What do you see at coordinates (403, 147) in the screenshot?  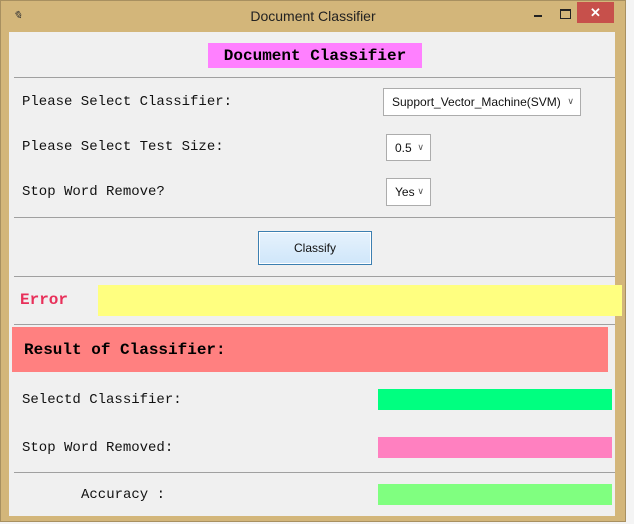 I see `test-size-select-value: 0.5` at bounding box center [403, 147].